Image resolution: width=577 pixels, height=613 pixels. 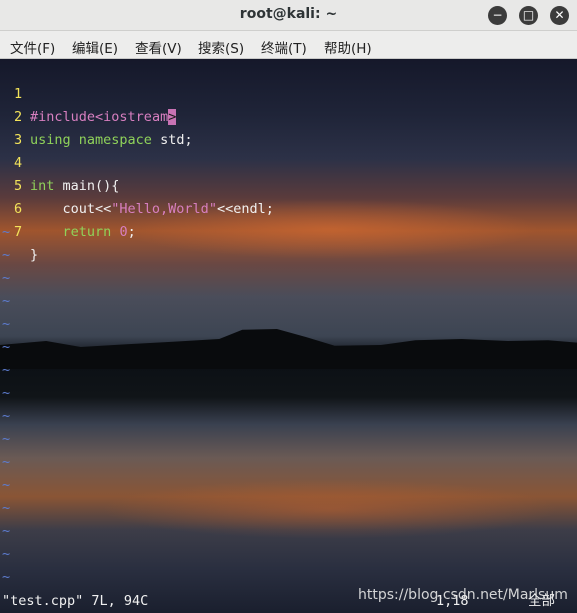 I want to click on watermark: https://blog.csdn.net/Marlsum, so click(x=463, y=595).